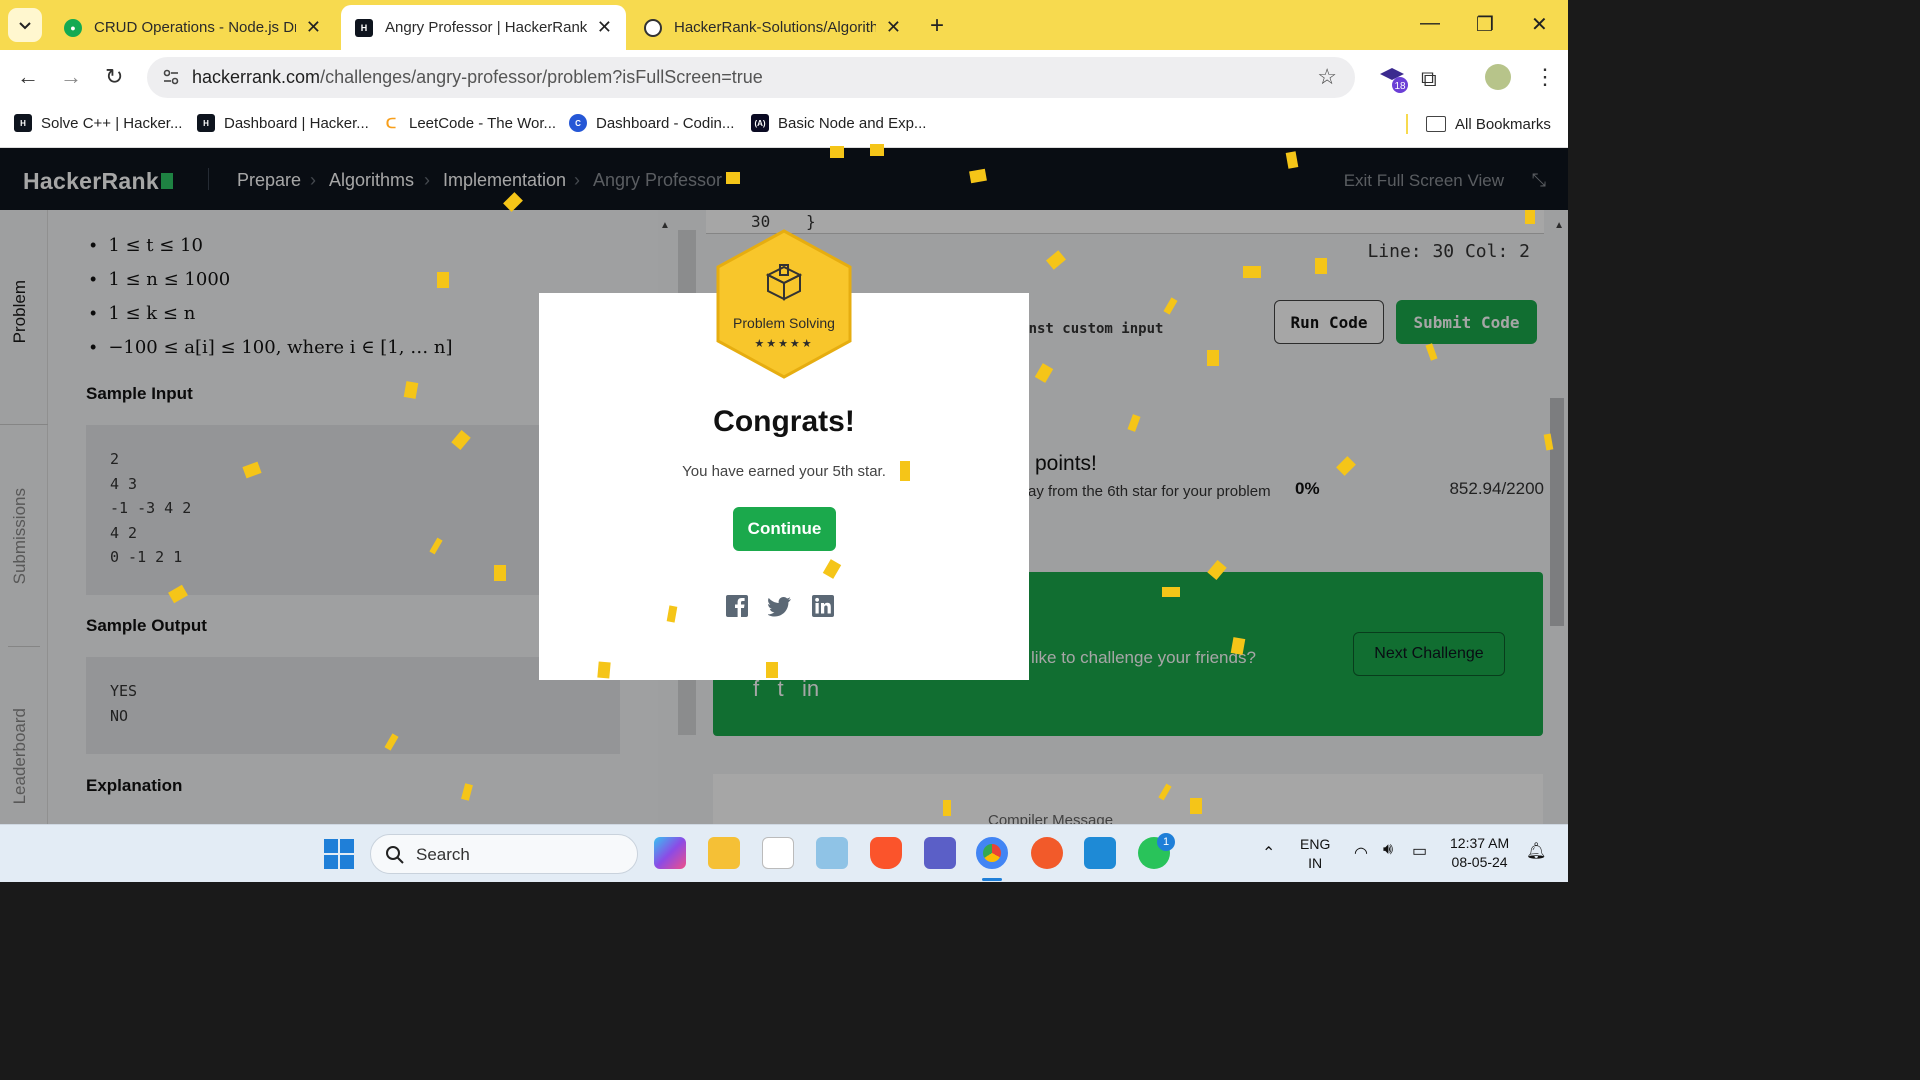  I want to click on facebook-icon, so click(737, 606).